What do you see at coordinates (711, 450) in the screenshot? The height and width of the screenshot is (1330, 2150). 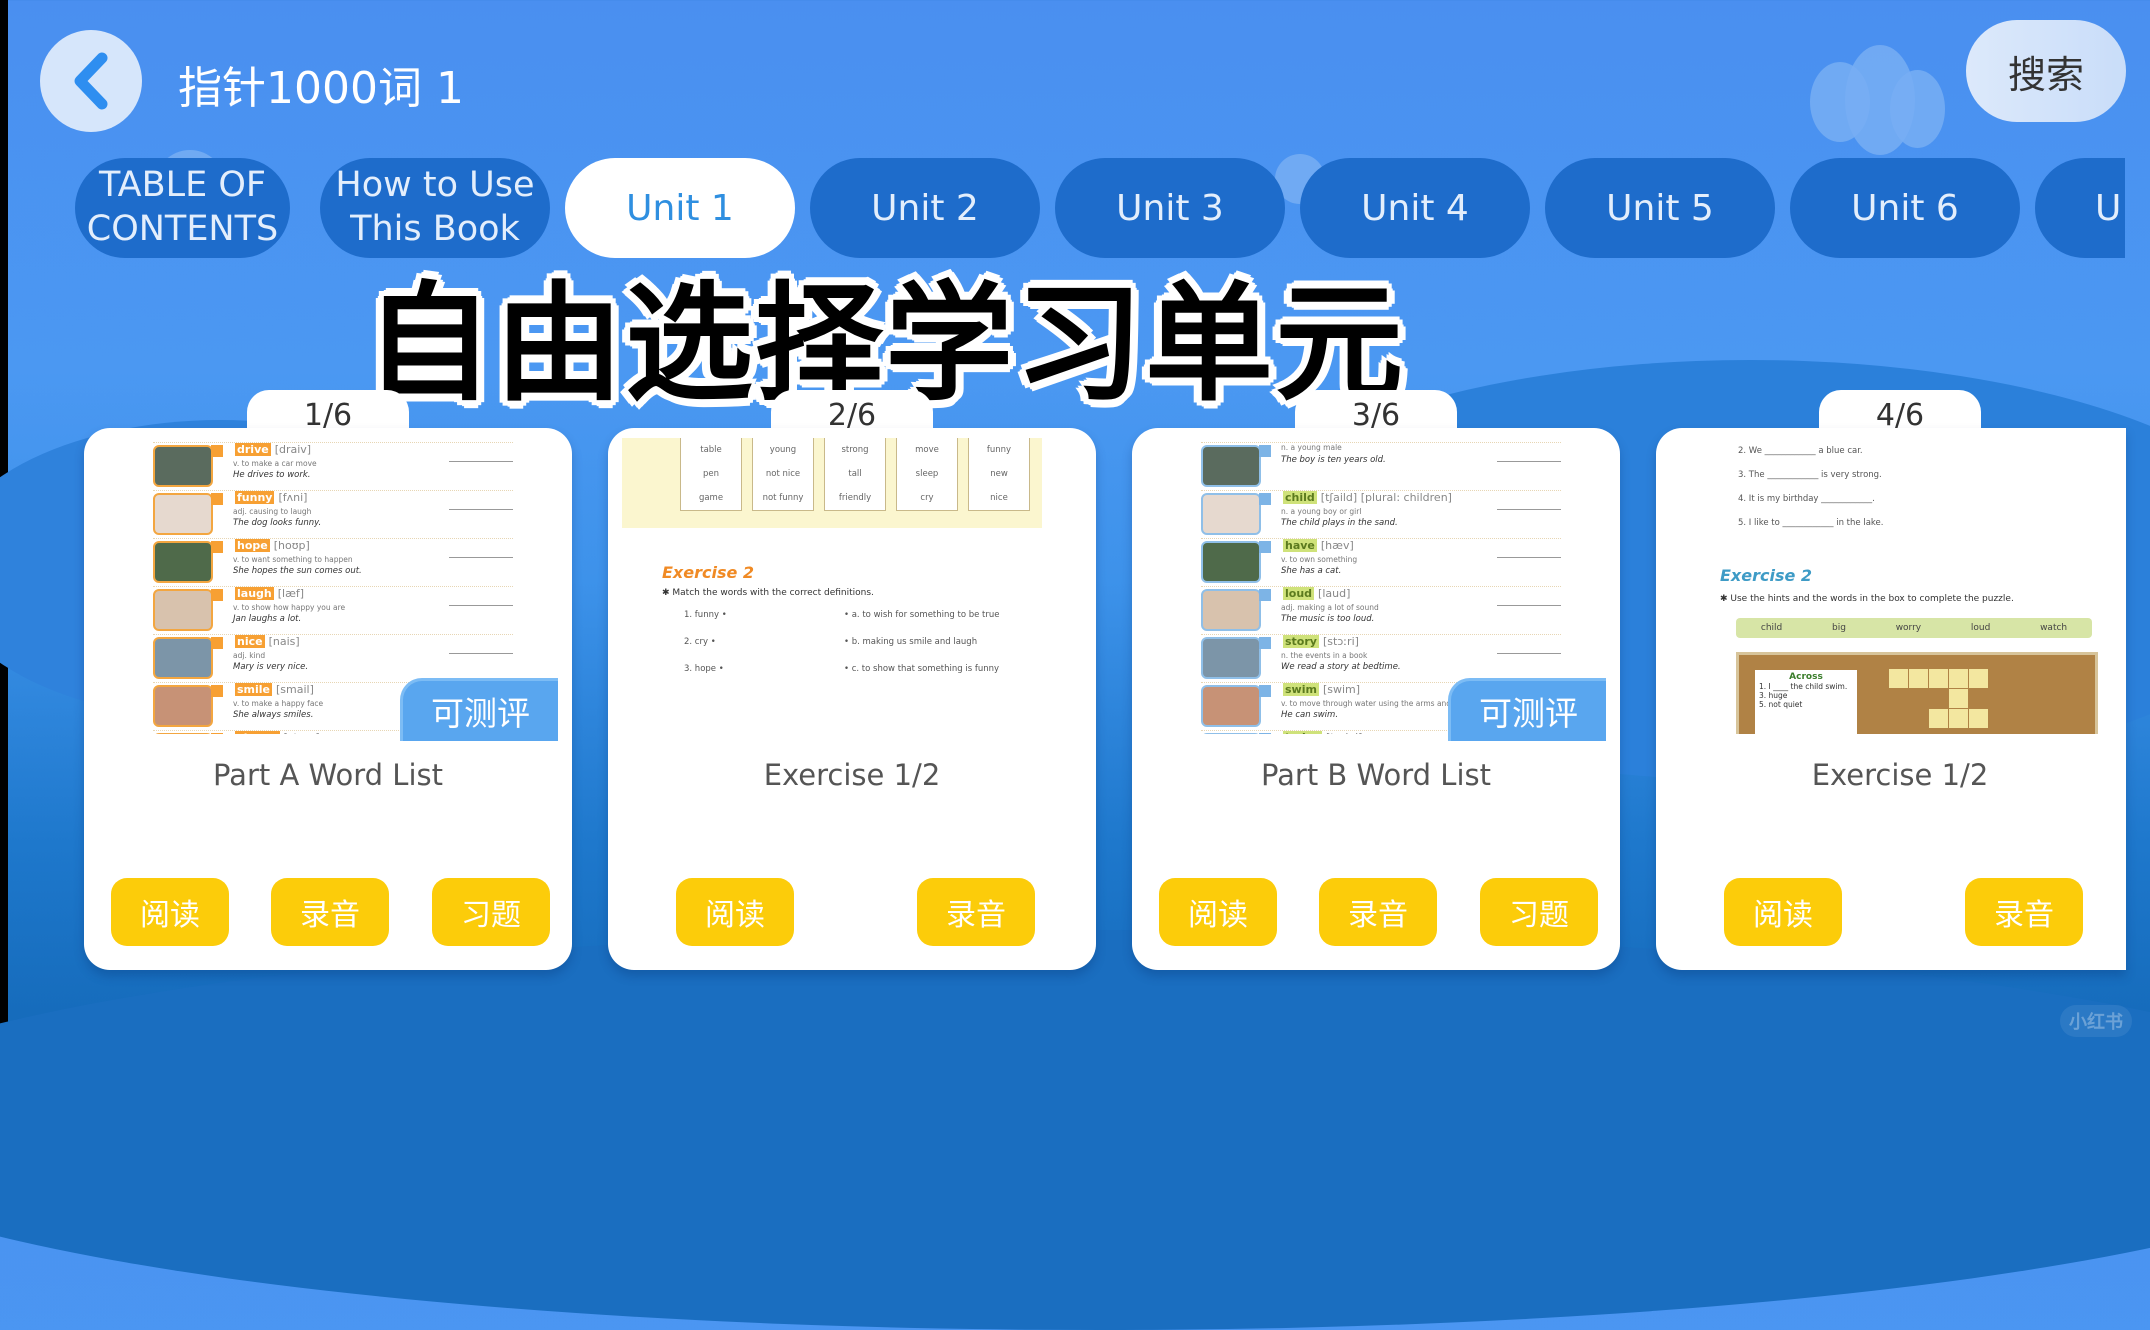 I see `word-cell: table` at bounding box center [711, 450].